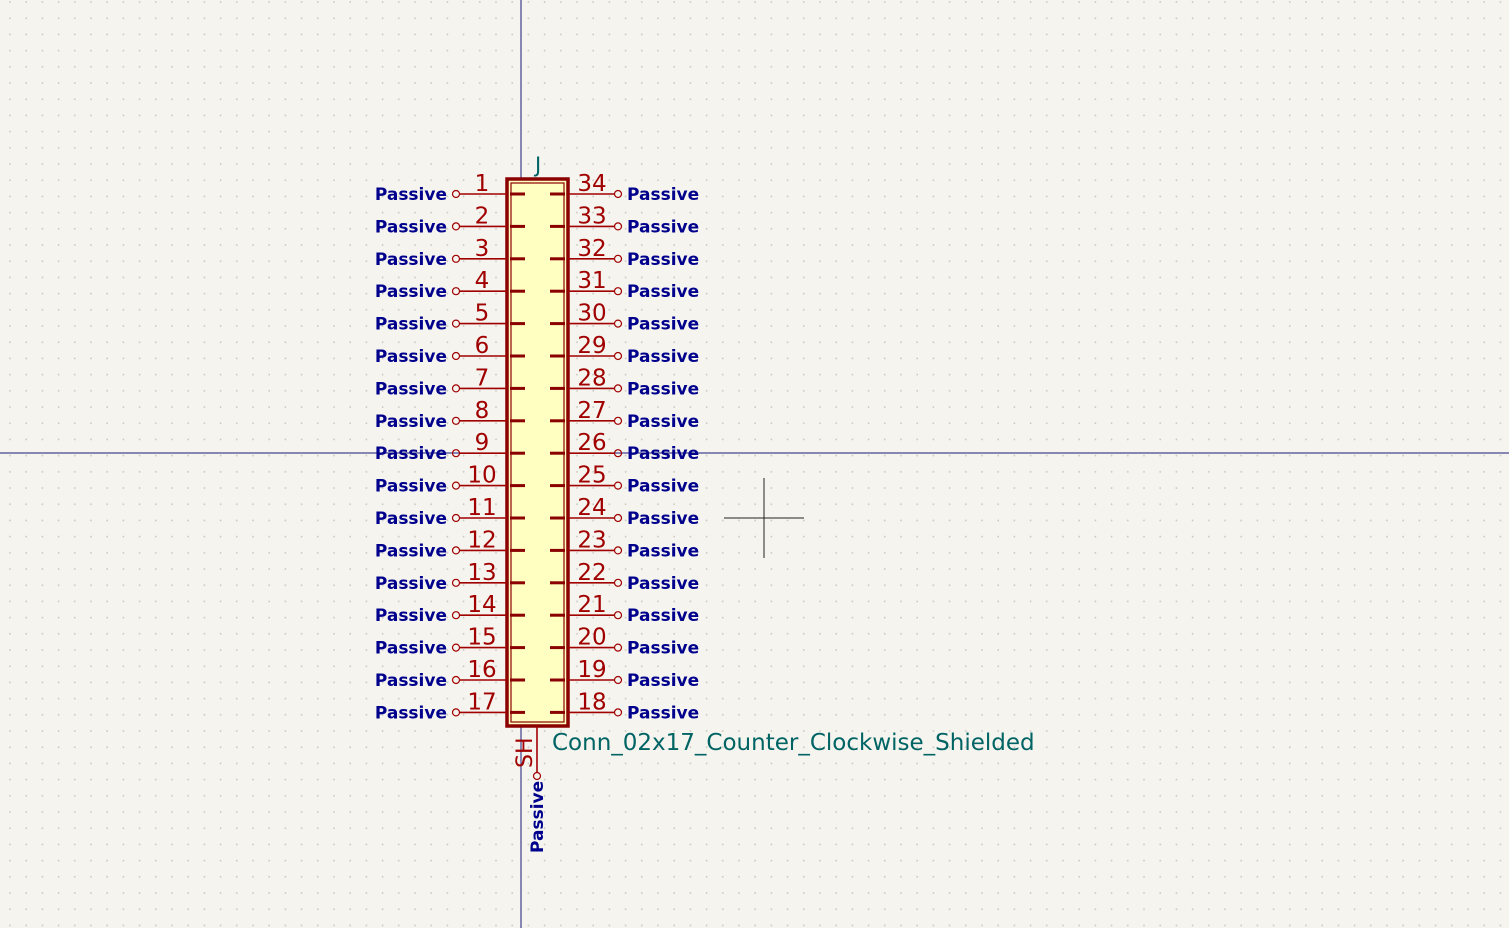 The image size is (1509, 928). Describe the element at coordinates (481, 638) in the screenshot. I see `pin-number: 15` at that location.